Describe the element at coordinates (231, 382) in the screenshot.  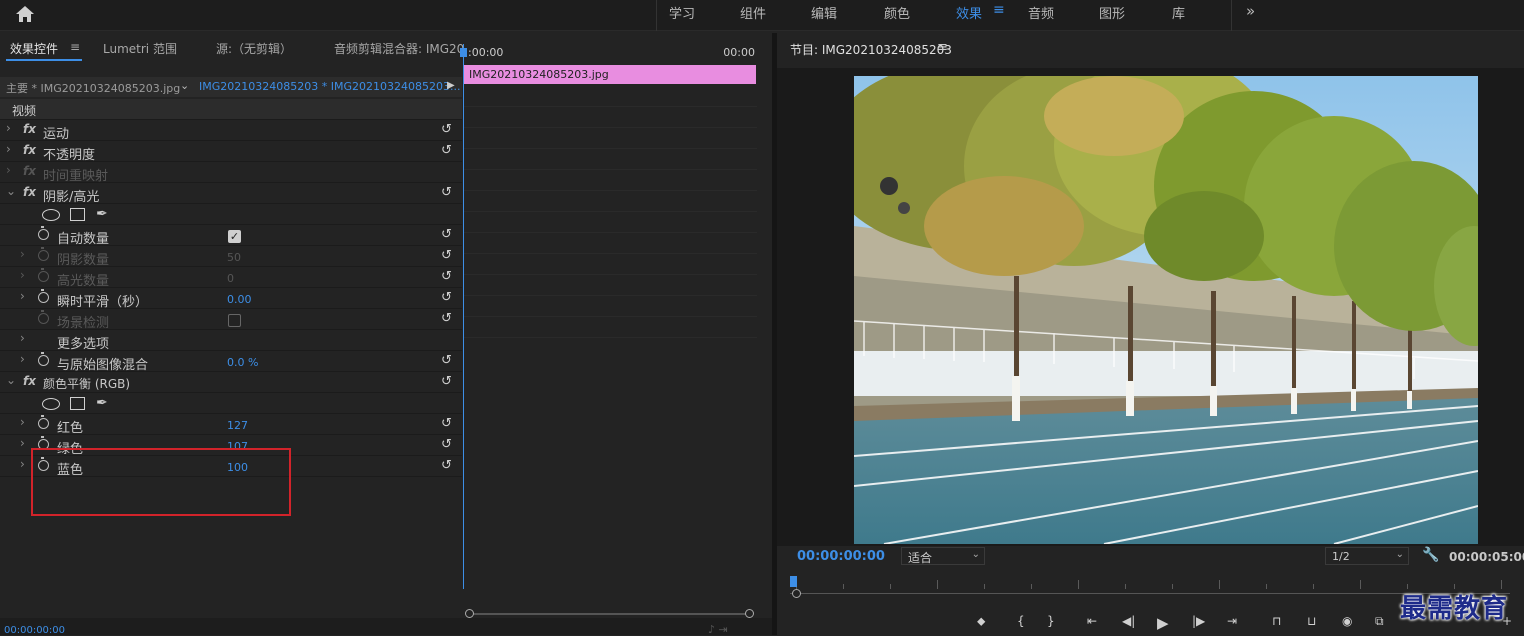
I see `effect-row: ⌄ fx 颜色平衡 (RGB) ↺` at that location.